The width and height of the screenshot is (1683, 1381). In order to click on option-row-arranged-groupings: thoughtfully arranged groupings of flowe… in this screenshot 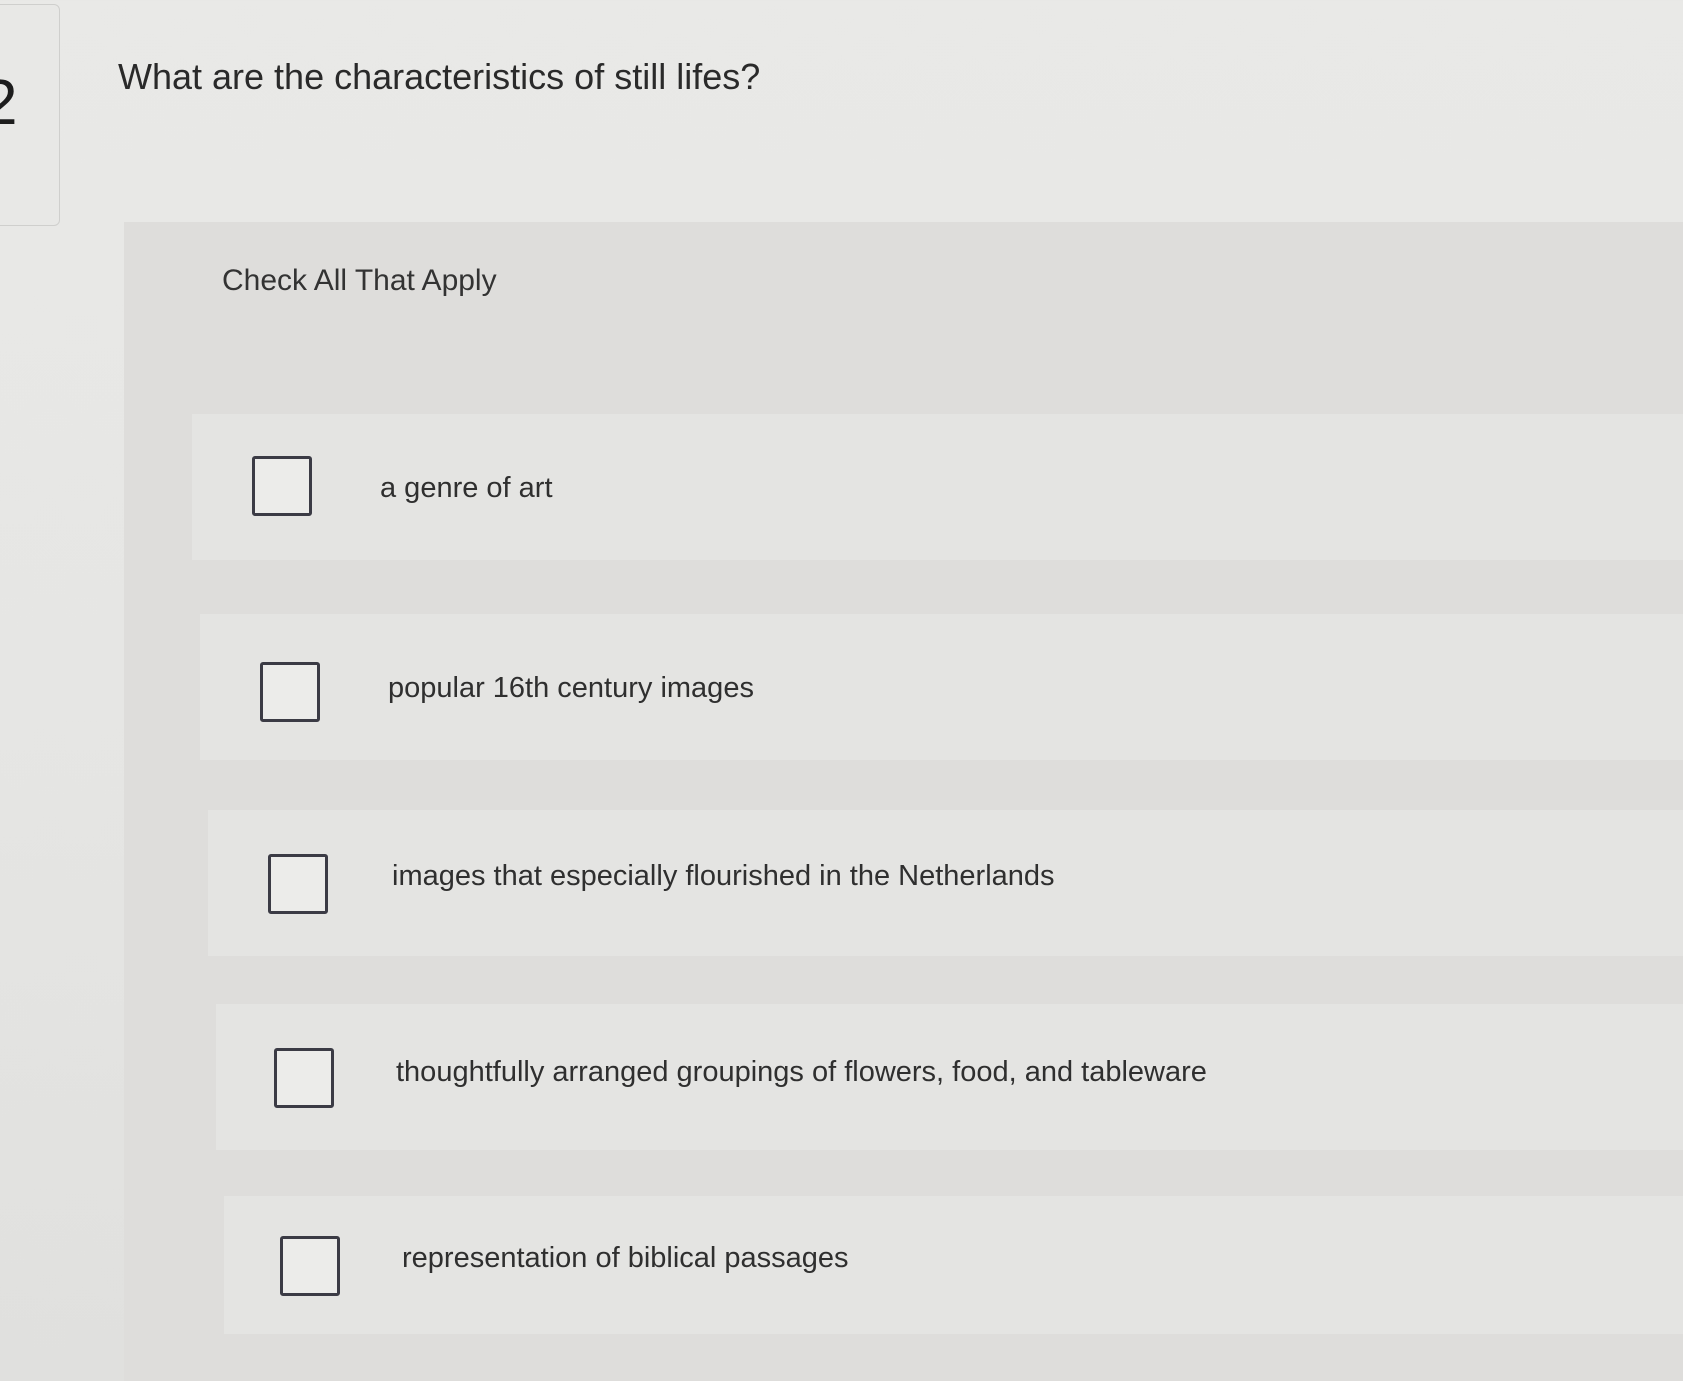, I will do `click(949, 1077)`.